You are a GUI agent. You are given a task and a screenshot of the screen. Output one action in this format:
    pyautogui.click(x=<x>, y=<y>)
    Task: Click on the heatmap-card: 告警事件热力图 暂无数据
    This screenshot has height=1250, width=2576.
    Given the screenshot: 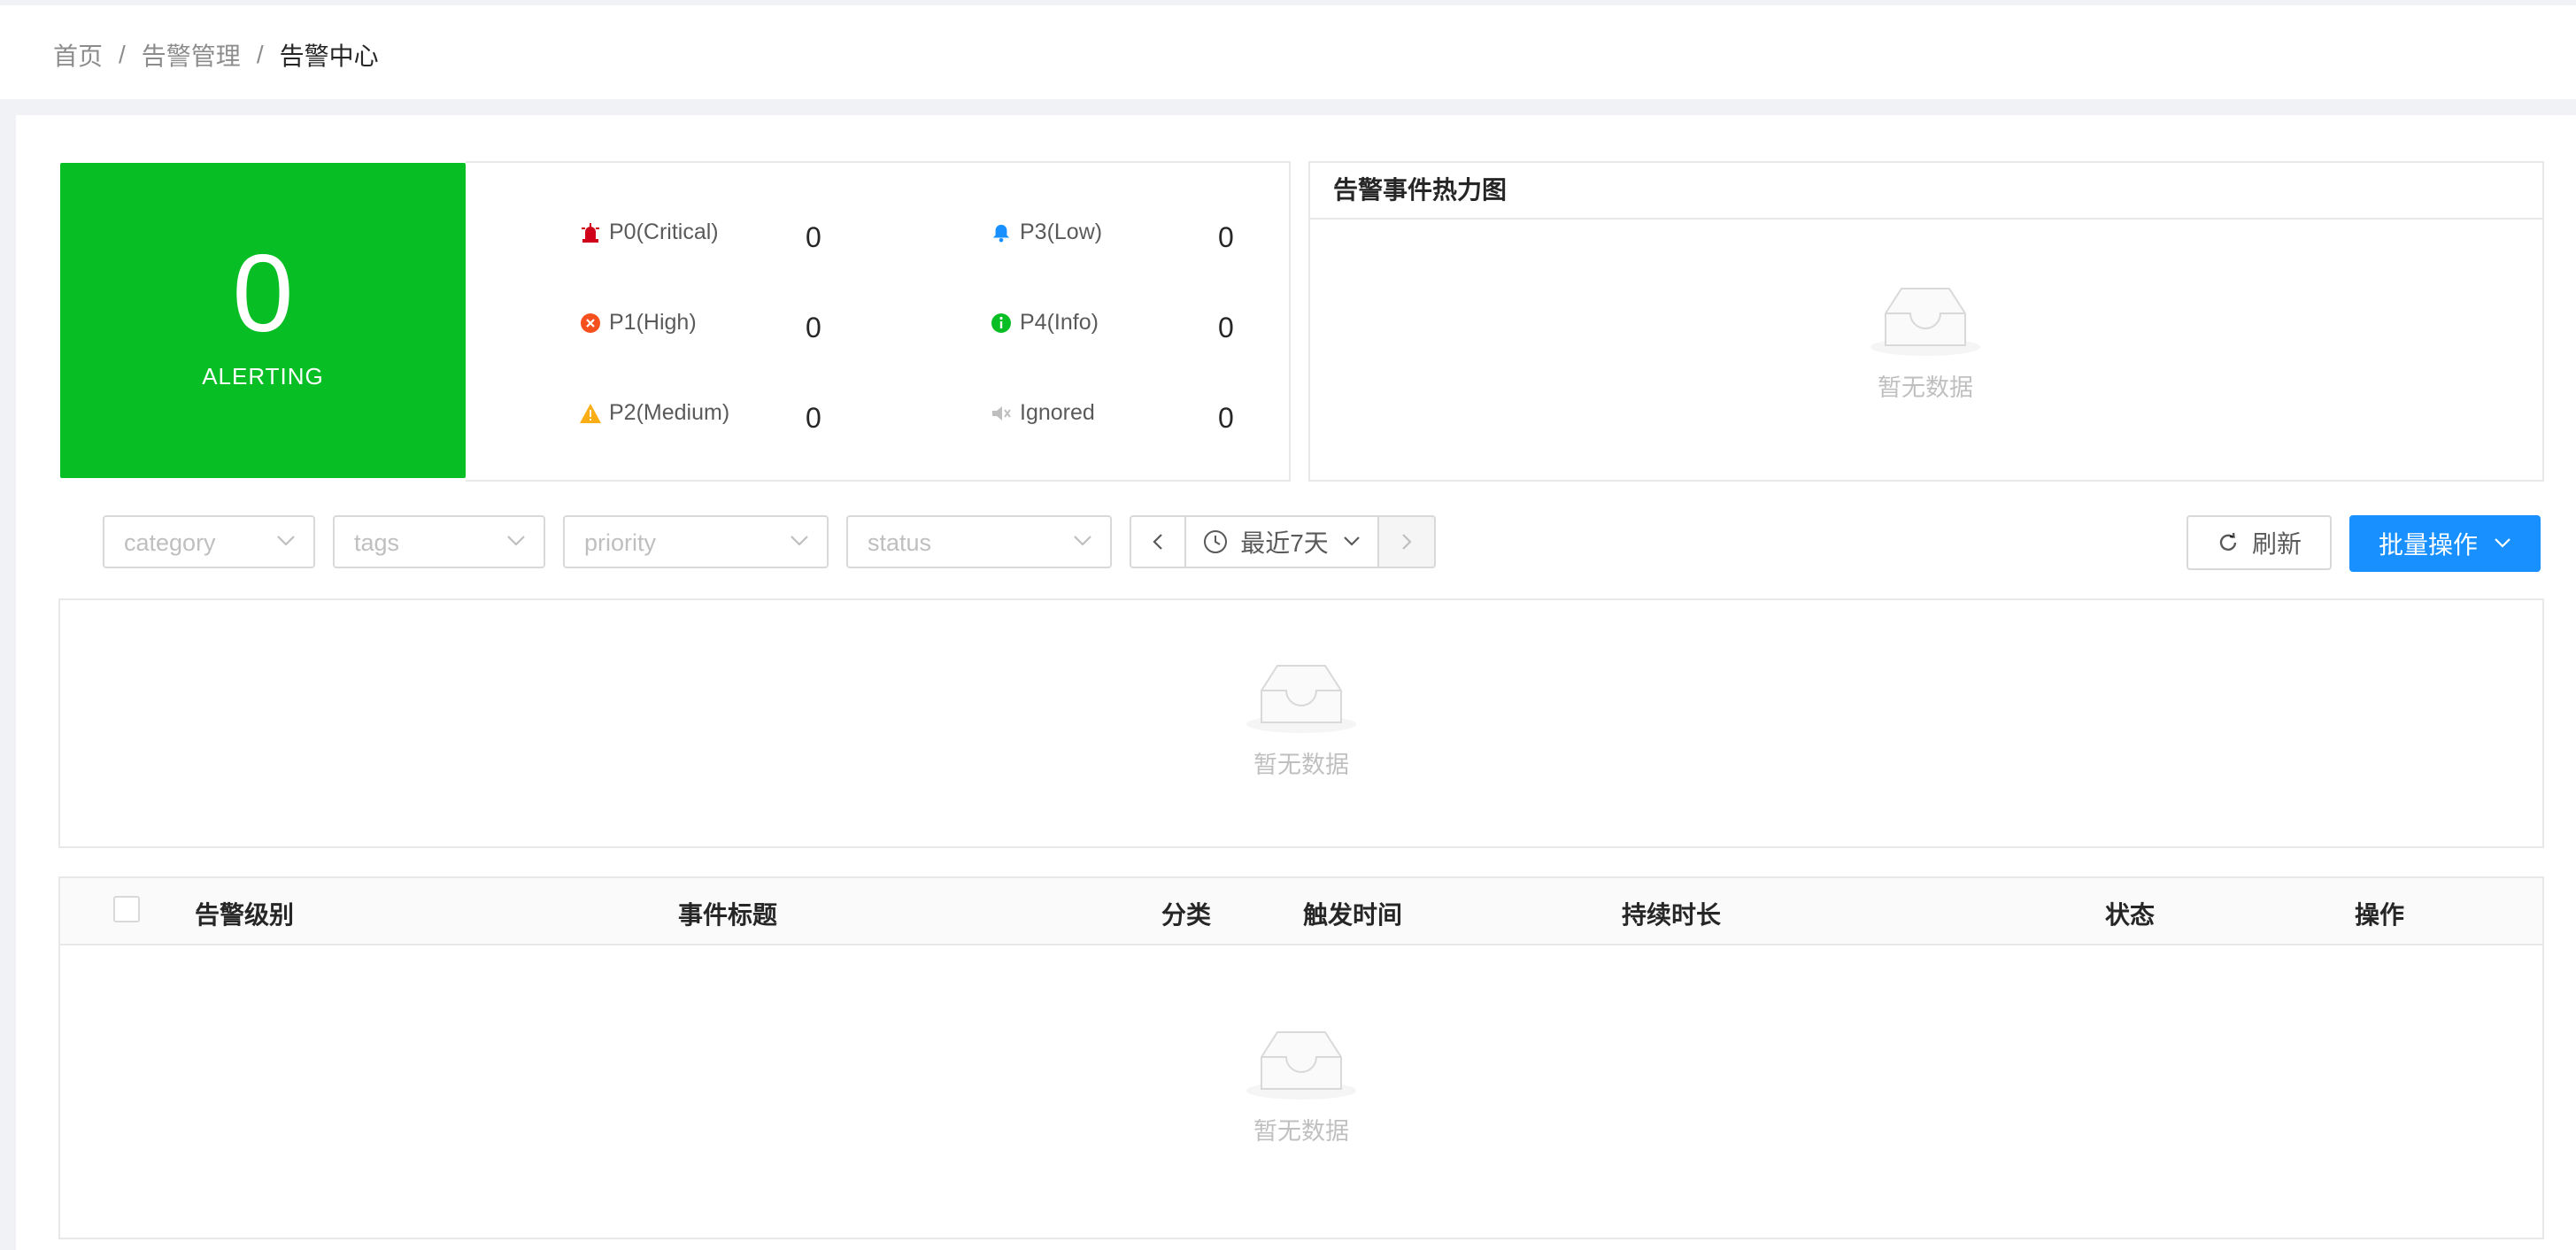 What is the action you would take?
    pyautogui.click(x=1926, y=321)
    